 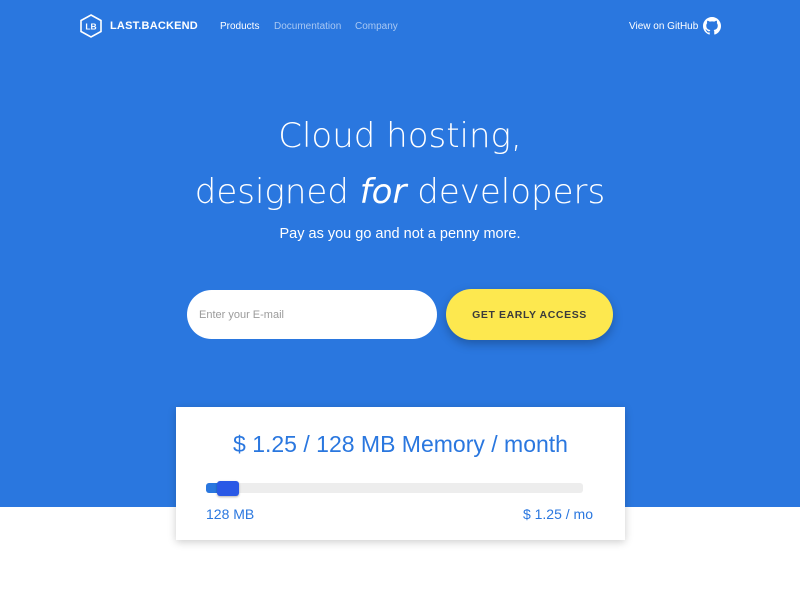 I want to click on nav-link-documentation: Documentation, so click(x=307, y=26).